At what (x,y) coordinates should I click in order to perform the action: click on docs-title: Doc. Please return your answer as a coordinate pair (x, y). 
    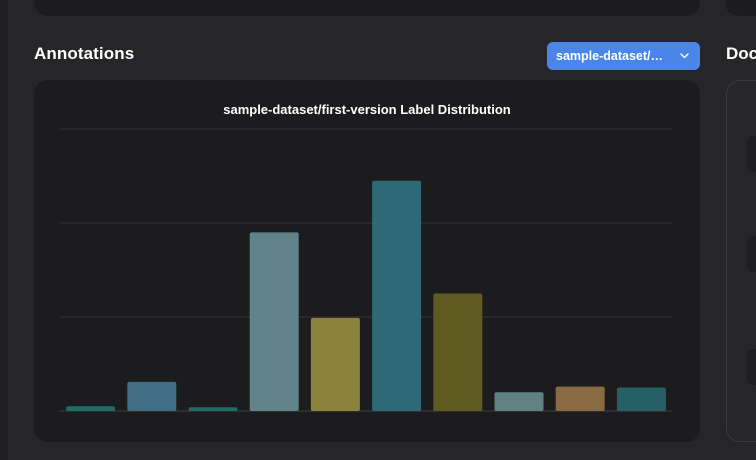
    Looking at the image, I should click on (741, 53).